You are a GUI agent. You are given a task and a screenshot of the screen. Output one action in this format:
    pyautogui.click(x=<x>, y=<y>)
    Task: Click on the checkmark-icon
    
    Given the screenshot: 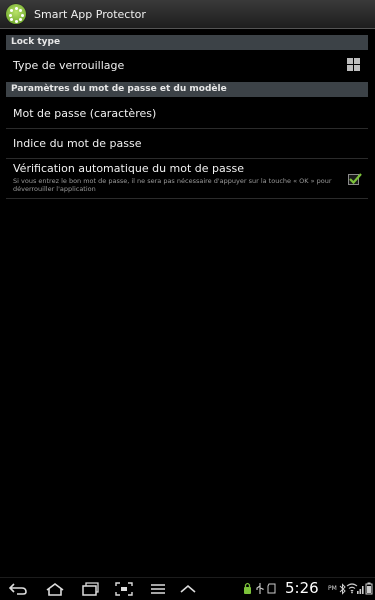 What is the action you would take?
    pyautogui.click(x=355, y=179)
    